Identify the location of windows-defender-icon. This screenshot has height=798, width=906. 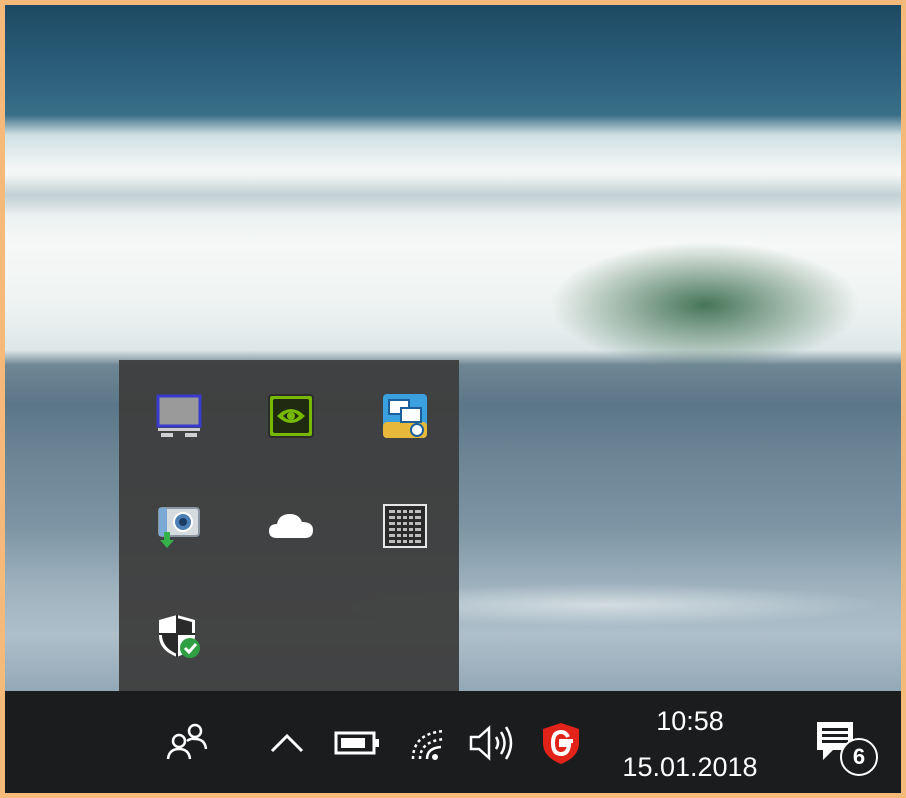
(179, 636).